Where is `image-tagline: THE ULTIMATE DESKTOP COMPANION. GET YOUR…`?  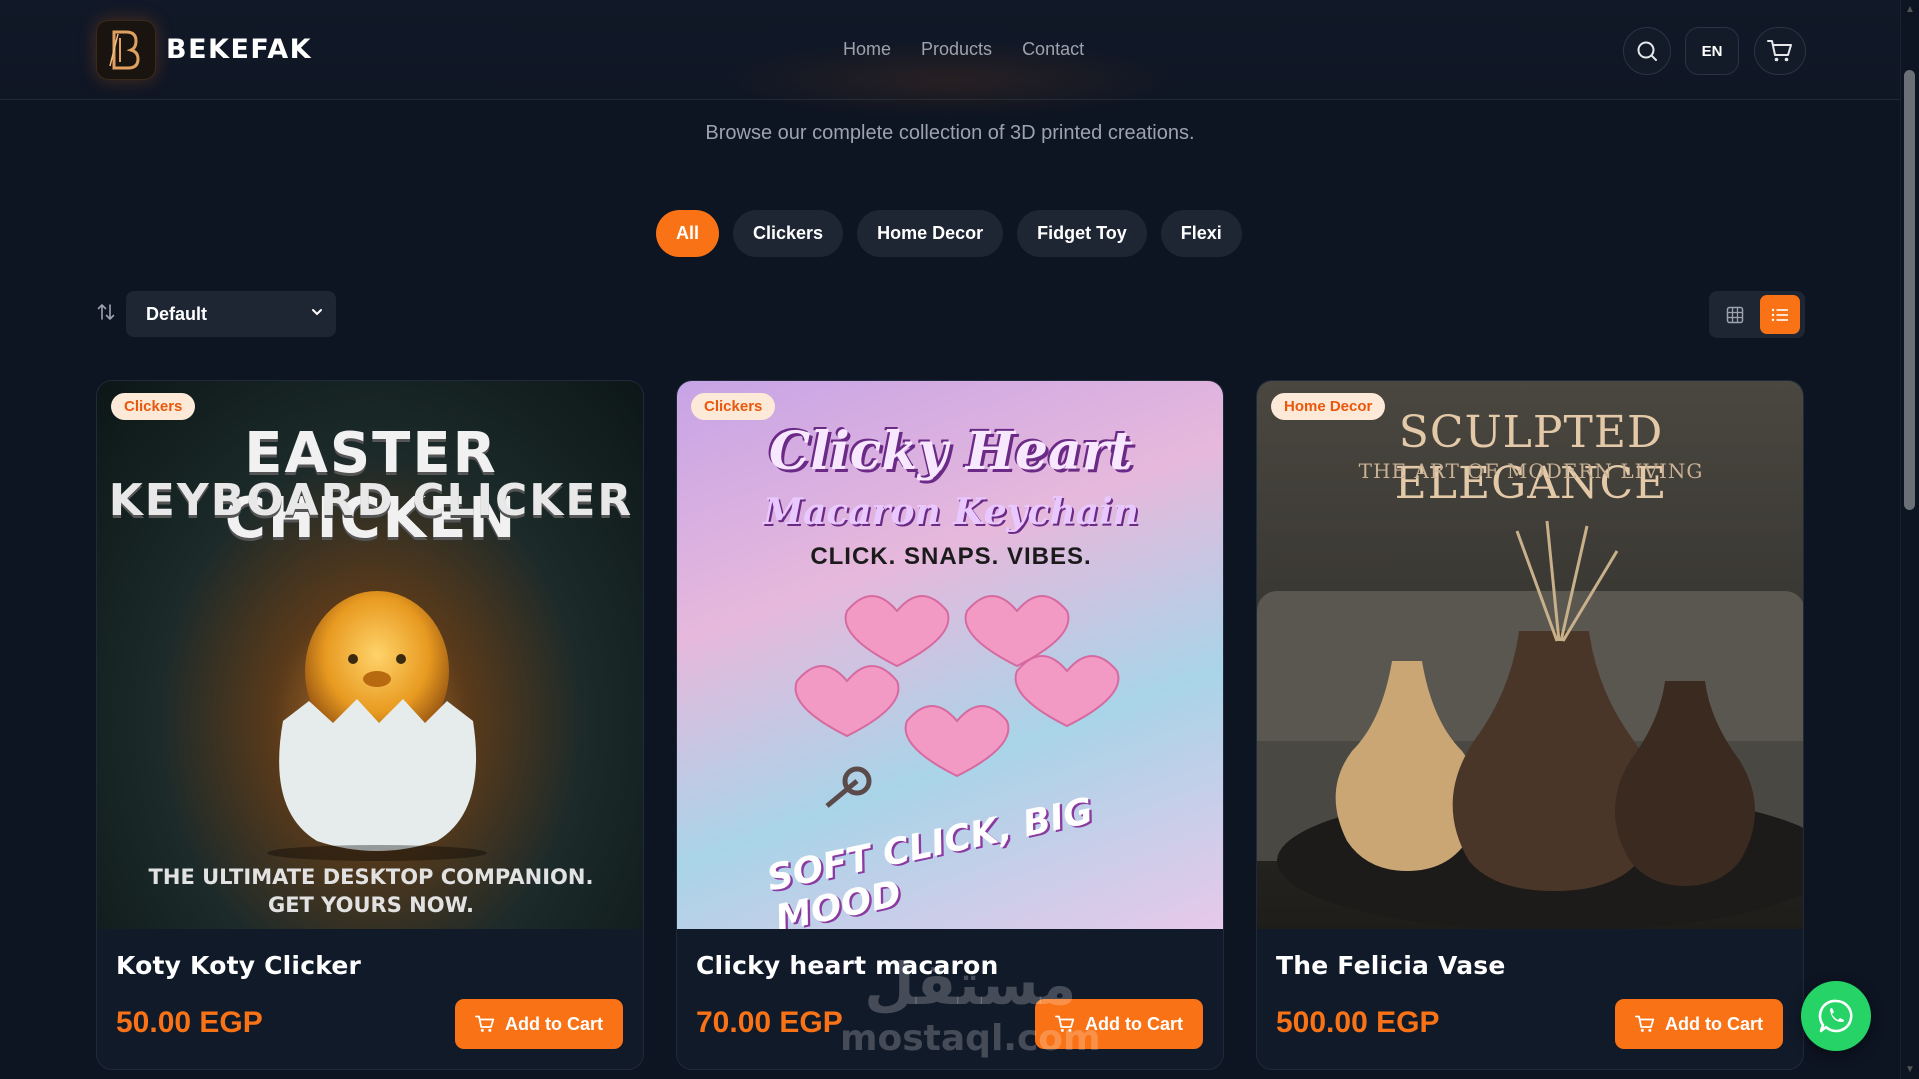 image-tagline: THE ULTIMATE DESKTOP COMPANION. GET YOUR… is located at coordinates (370, 891).